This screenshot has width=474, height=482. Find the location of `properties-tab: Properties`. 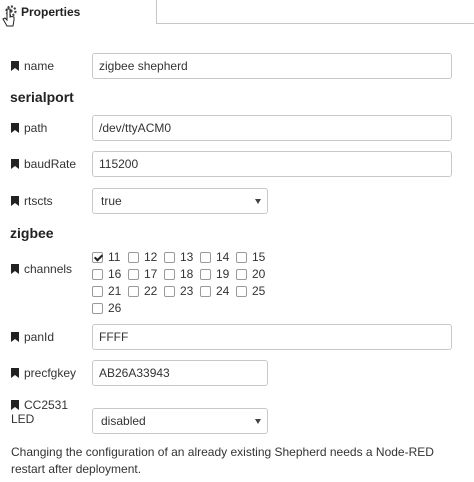

properties-tab: Properties is located at coordinates (78, 14).